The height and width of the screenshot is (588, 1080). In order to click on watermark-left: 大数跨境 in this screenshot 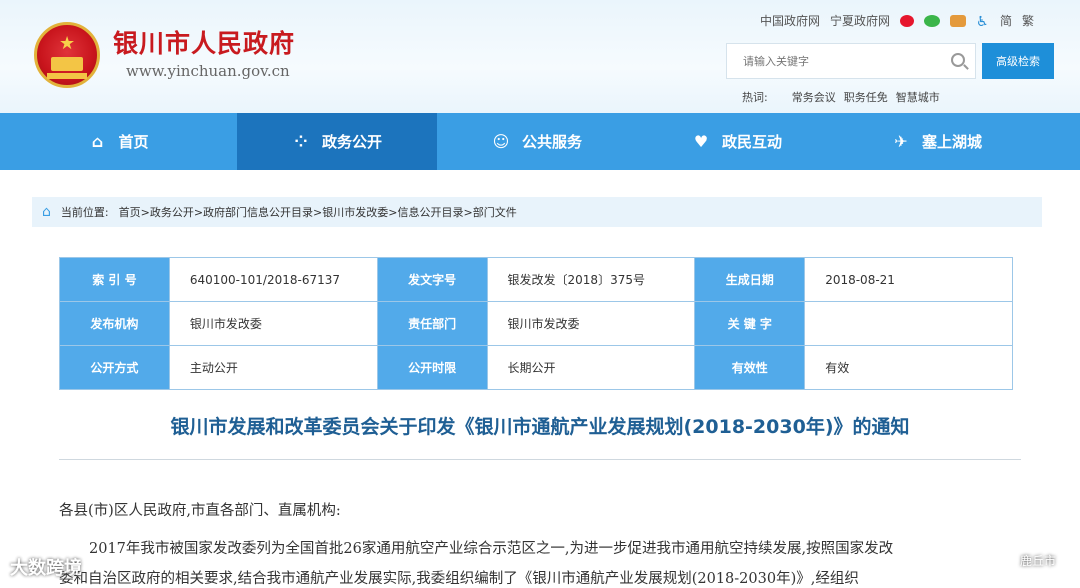, I will do `click(46, 568)`.